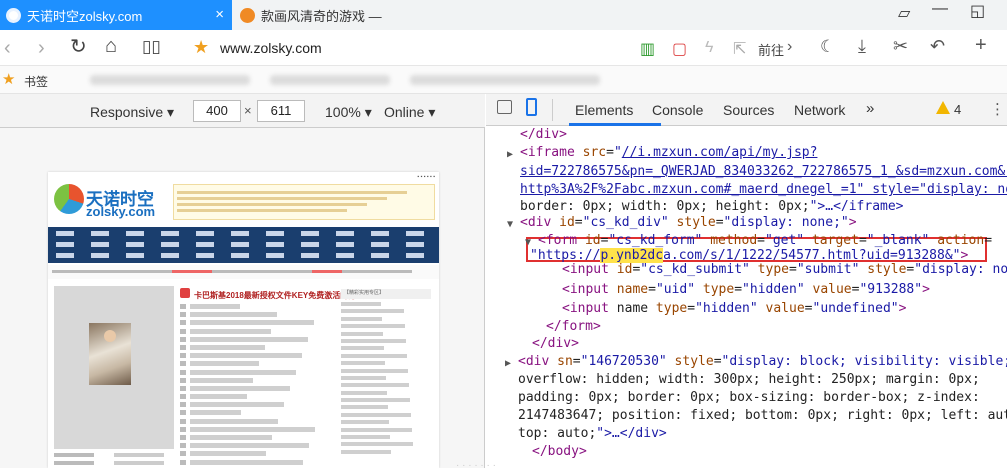 Image resolution: width=1007 pixels, height=468 pixels. Describe the element at coordinates (559, 452) in the screenshot. I see `dom-line: </body>` at that location.